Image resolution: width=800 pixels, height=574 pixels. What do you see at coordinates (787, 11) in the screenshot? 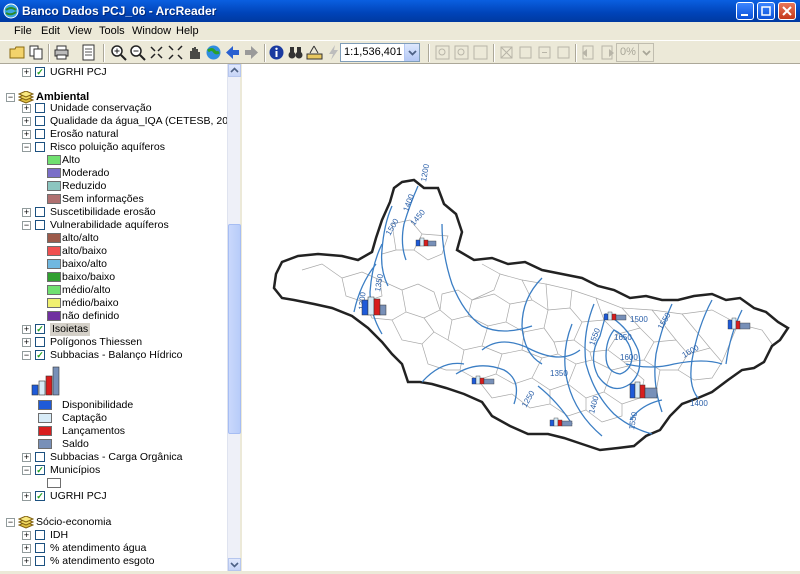
I see `close-button` at bounding box center [787, 11].